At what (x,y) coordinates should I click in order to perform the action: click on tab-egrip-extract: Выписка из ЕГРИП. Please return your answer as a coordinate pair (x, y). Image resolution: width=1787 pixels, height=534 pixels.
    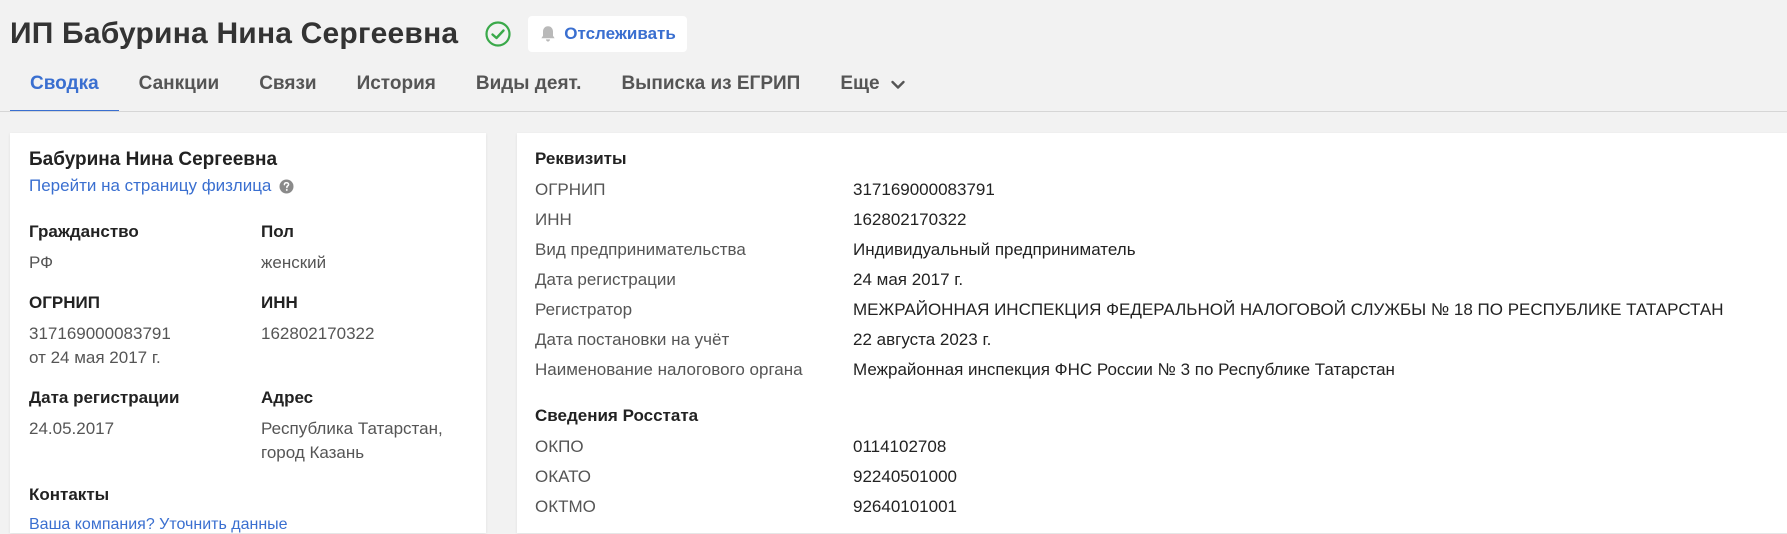
    Looking at the image, I should click on (710, 87).